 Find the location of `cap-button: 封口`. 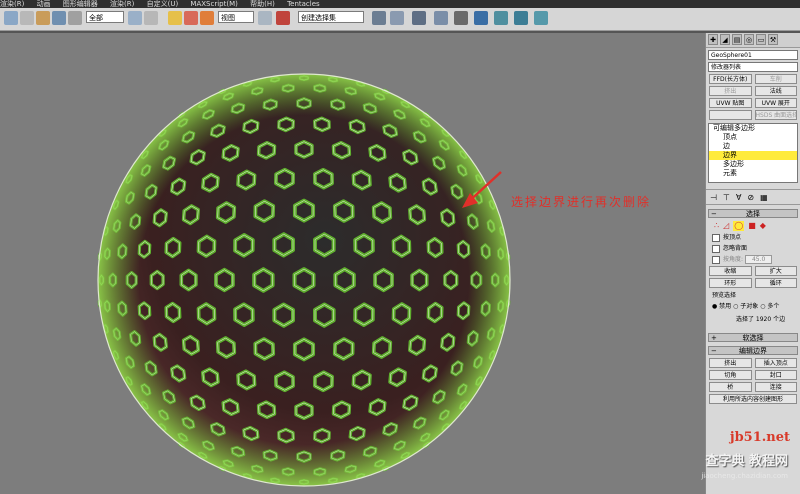

cap-button: 封口 is located at coordinates (775, 375).